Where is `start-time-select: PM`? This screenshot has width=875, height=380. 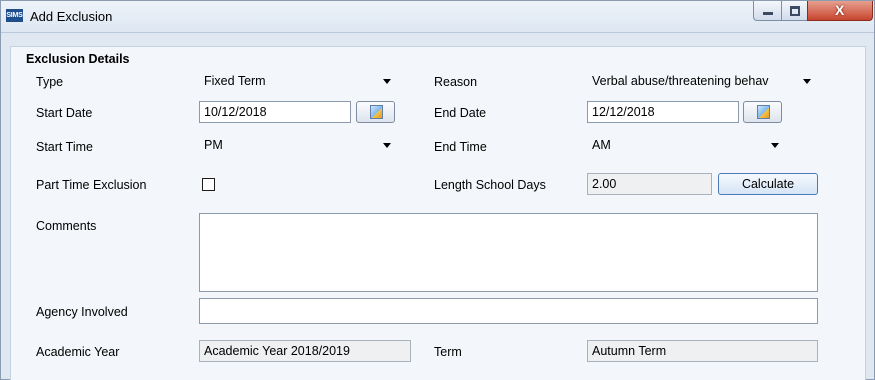
start-time-select: PM is located at coordinates (298, 145).